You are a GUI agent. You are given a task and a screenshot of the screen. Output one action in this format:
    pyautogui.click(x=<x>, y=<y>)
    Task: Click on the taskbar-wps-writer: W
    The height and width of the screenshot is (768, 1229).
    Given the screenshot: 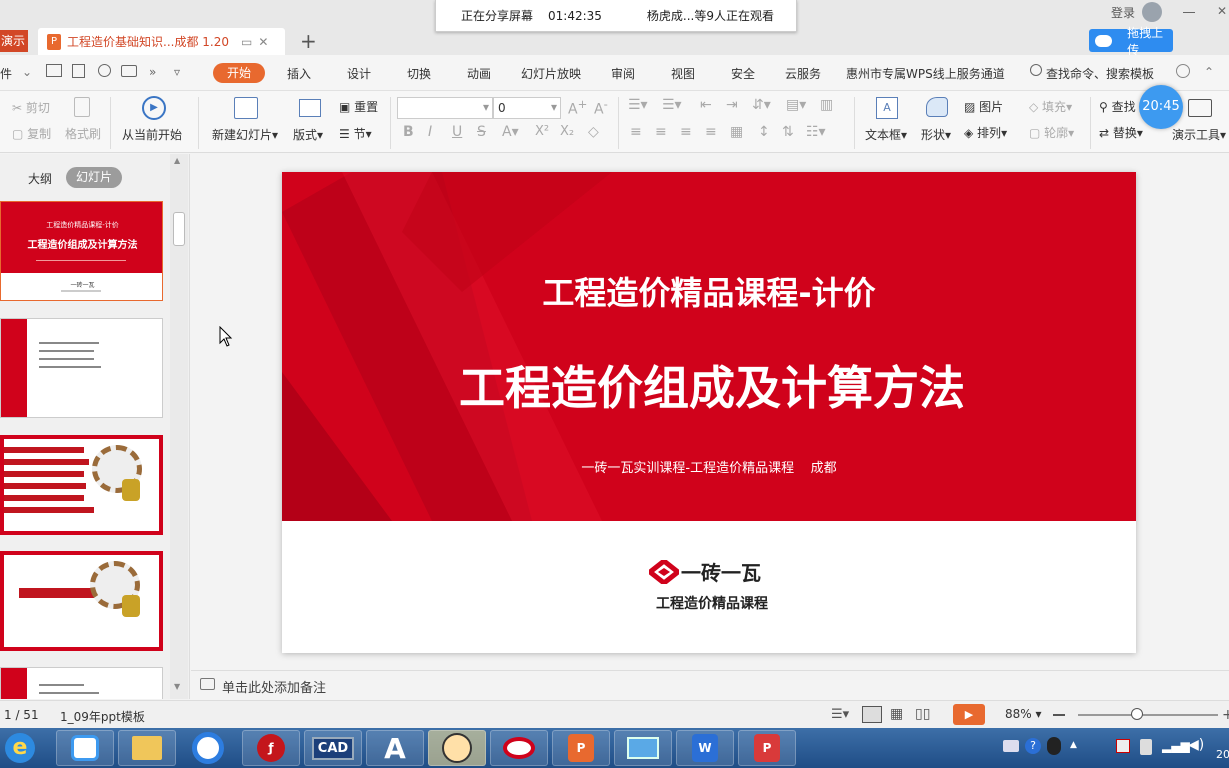 What is the action you would take?
    pyautogui.click(x=705, y=748)
    